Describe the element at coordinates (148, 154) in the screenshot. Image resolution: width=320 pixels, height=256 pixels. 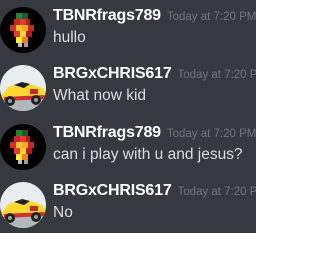
I see `message-content: can i play with u and jesus?` at that location.